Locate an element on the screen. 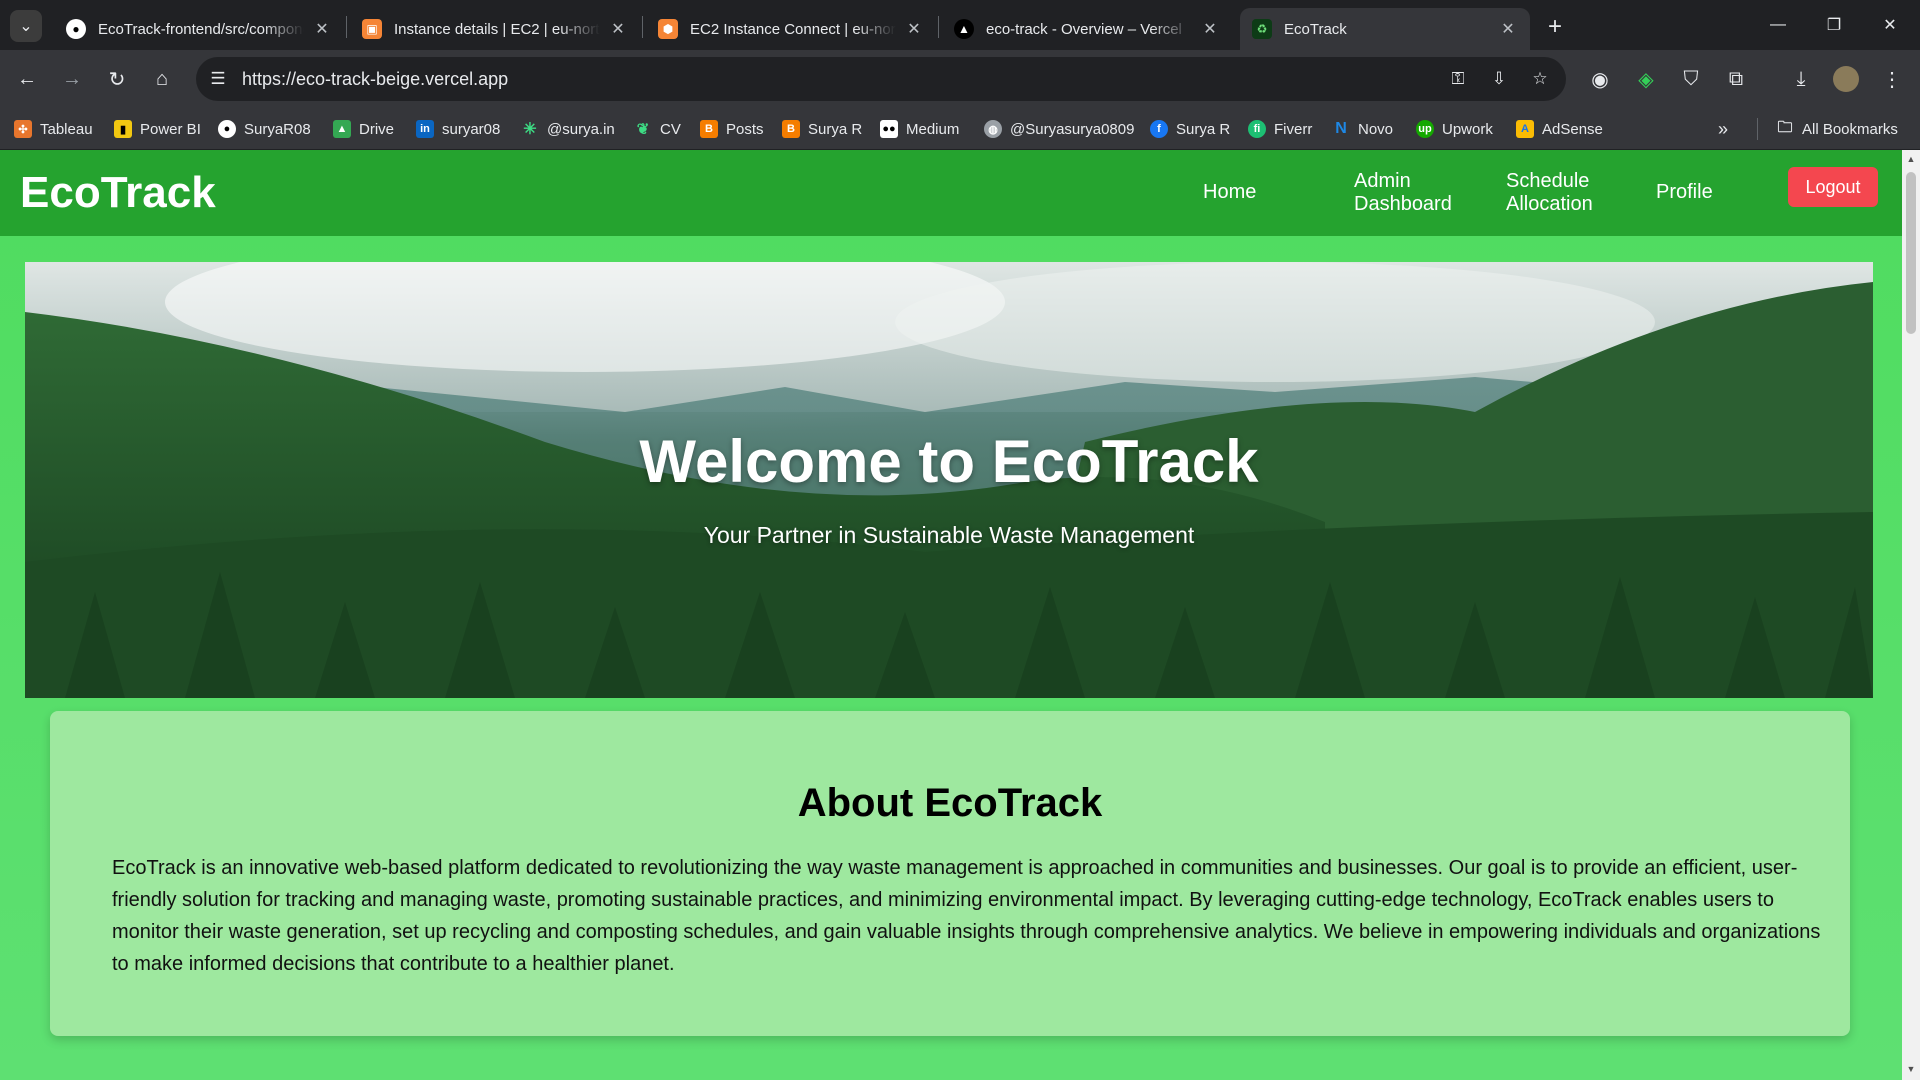  globe-icon: ◍ is located at coordinates (993, 129).